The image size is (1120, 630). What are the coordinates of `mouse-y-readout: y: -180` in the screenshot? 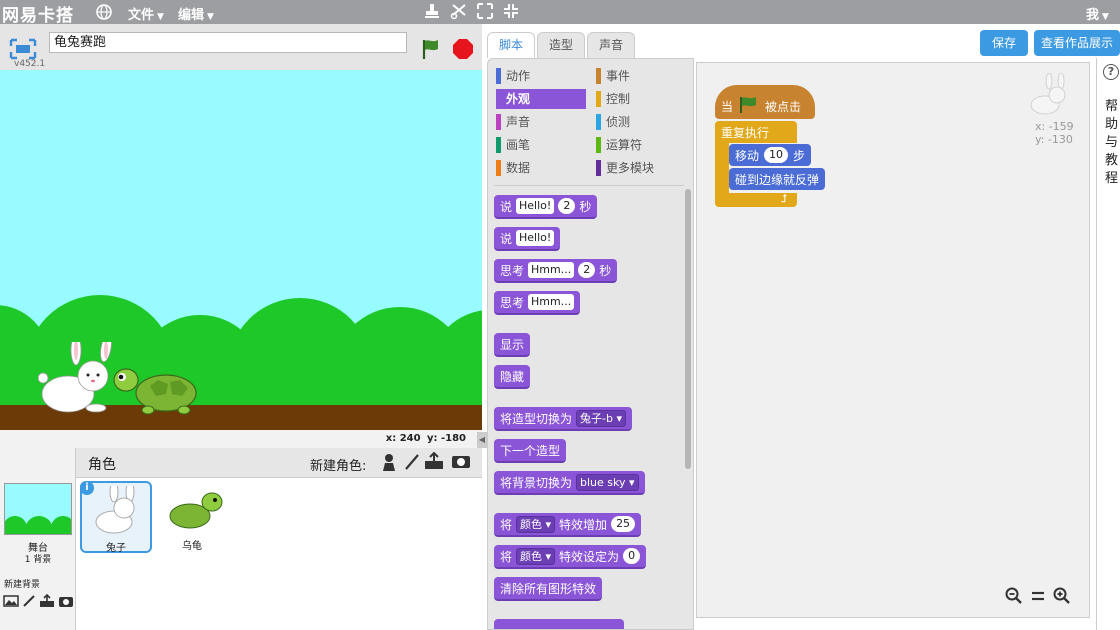 It's located at (446, 438).